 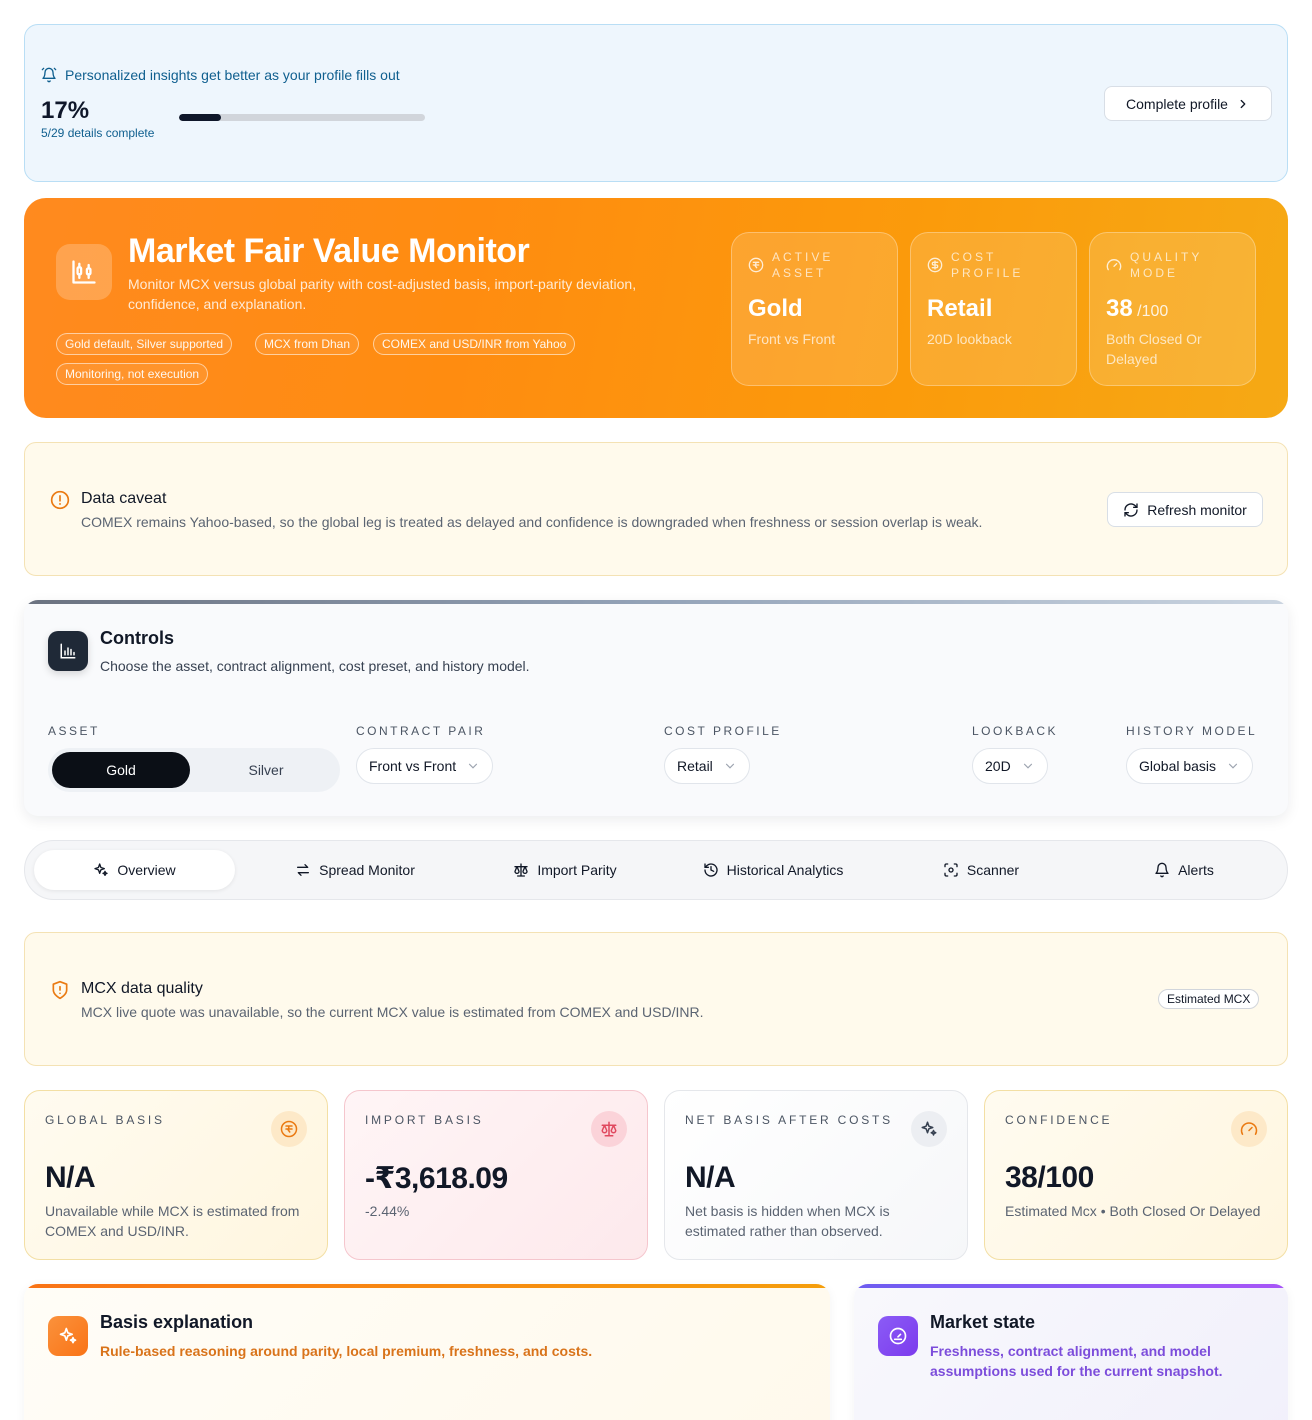 I want to click on complete-profile-button: Complete profile, so click(x=1188, y=103).